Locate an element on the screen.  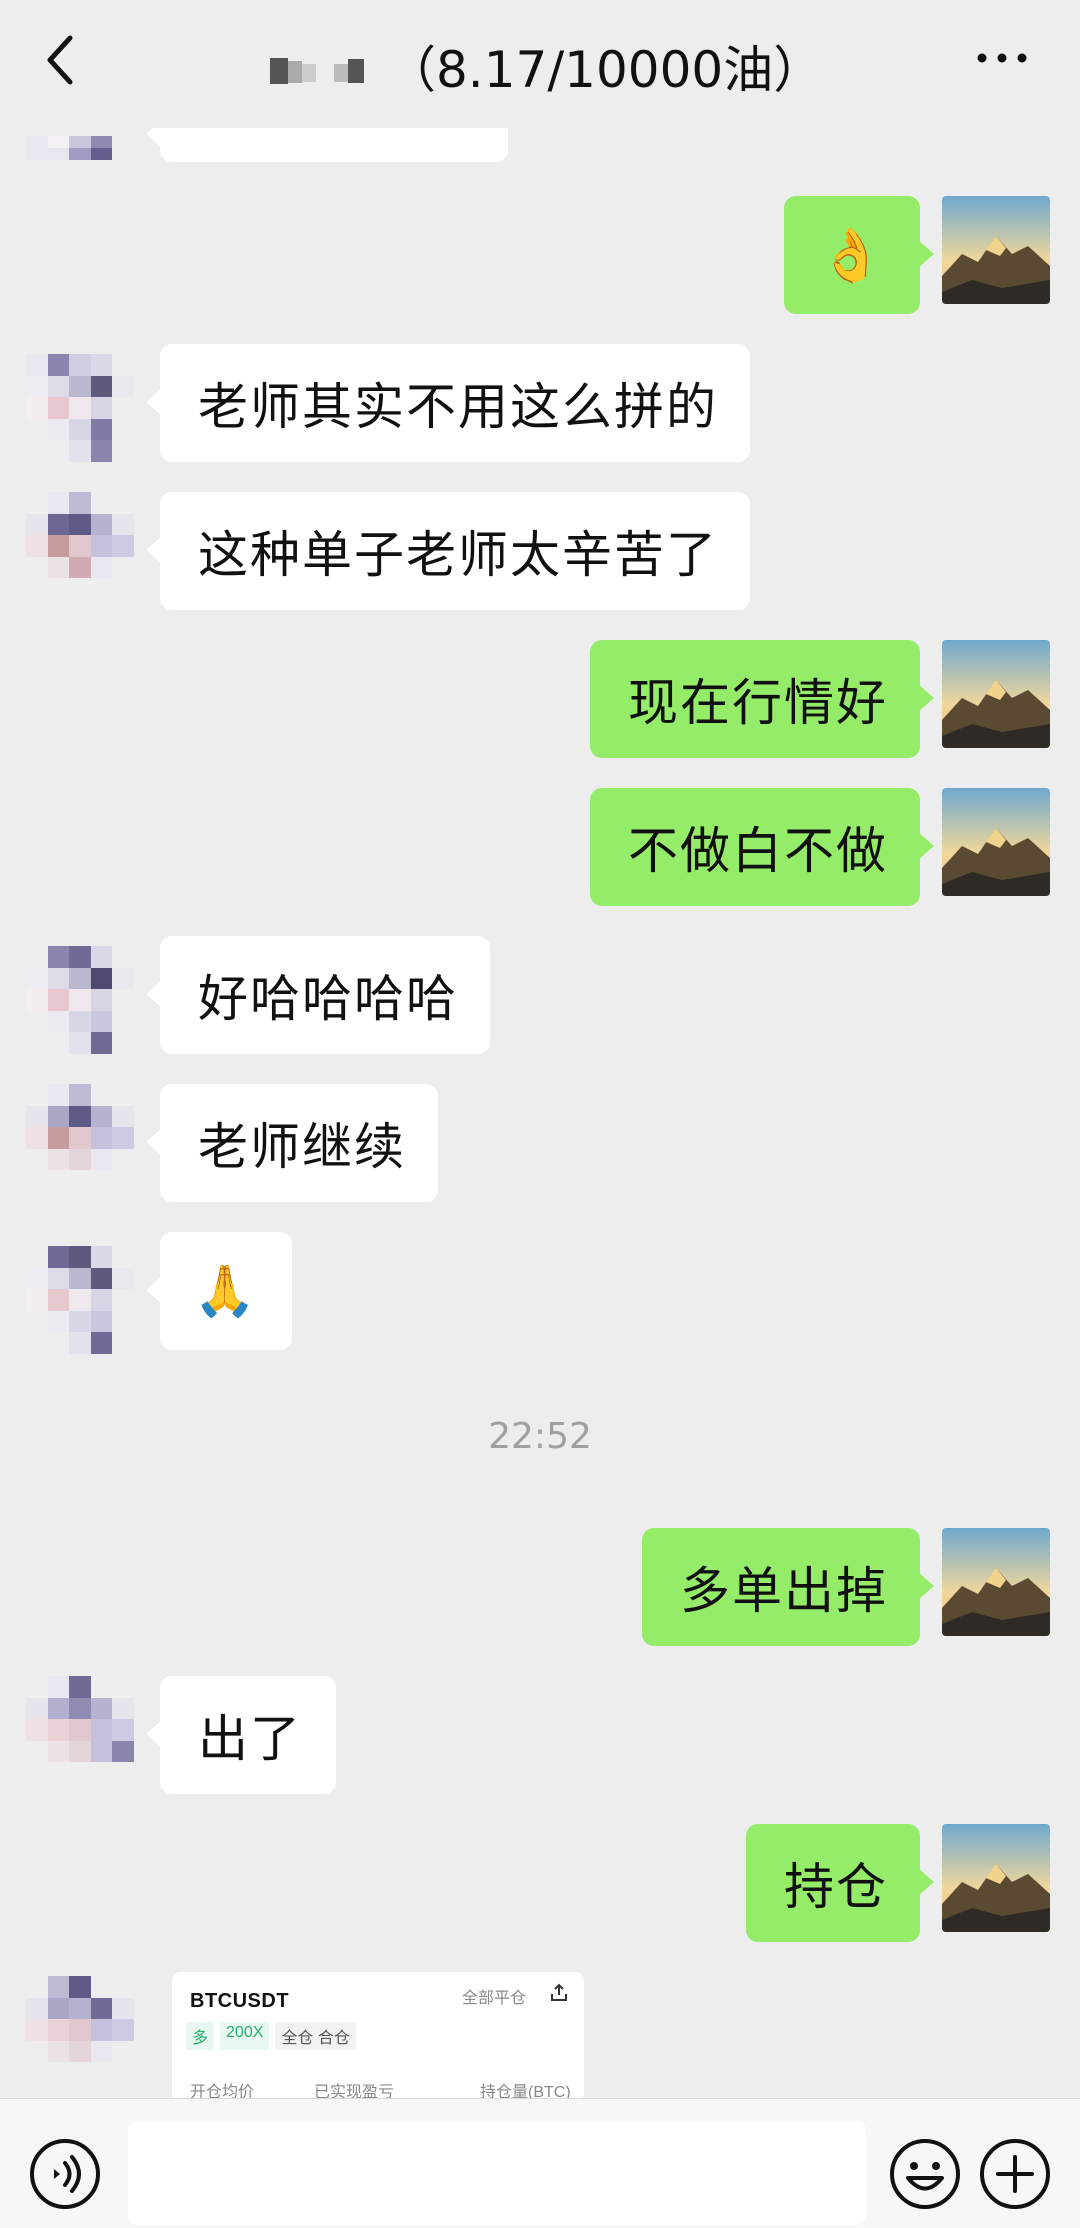
message-bubble: 现在行情好 is located at coordinates (762, 699).